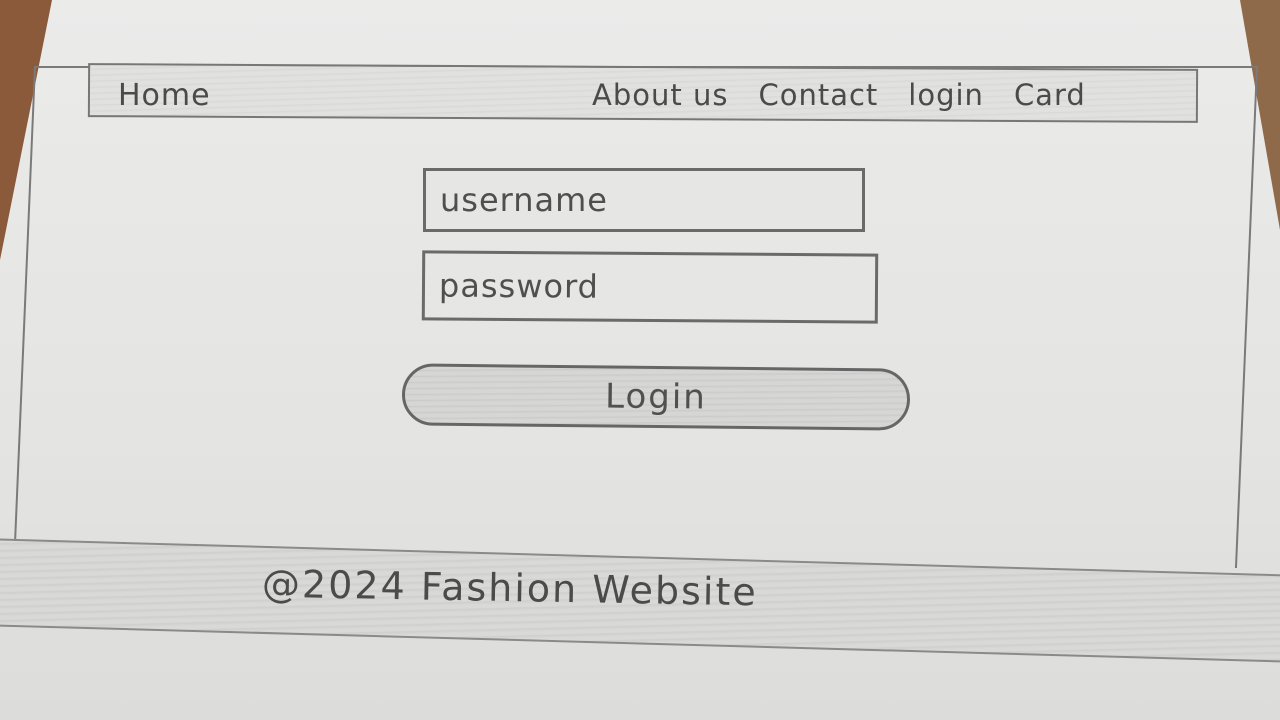 This screenshot has width=1280, height=720. I want to click on nav-link-contact: Contact, so click(818, 95).